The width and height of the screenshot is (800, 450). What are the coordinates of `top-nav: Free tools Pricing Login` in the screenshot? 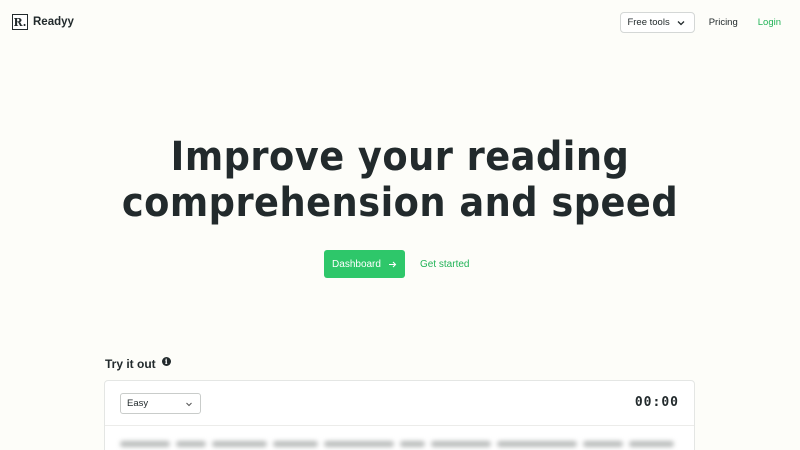 It's located at (700, 22).